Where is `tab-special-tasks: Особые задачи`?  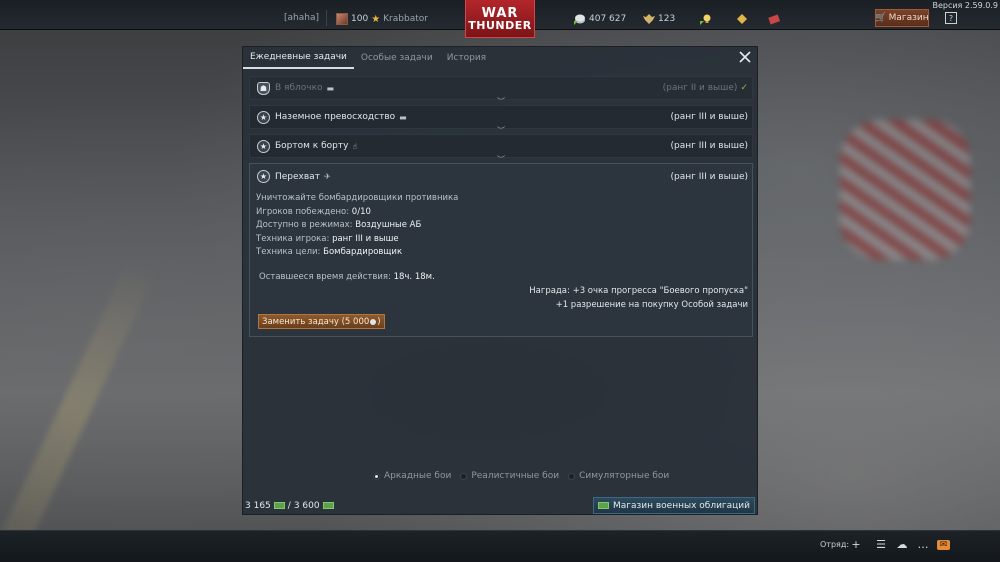
tab-special-tasks: Особые задачи is located at coordinates (397, 58).